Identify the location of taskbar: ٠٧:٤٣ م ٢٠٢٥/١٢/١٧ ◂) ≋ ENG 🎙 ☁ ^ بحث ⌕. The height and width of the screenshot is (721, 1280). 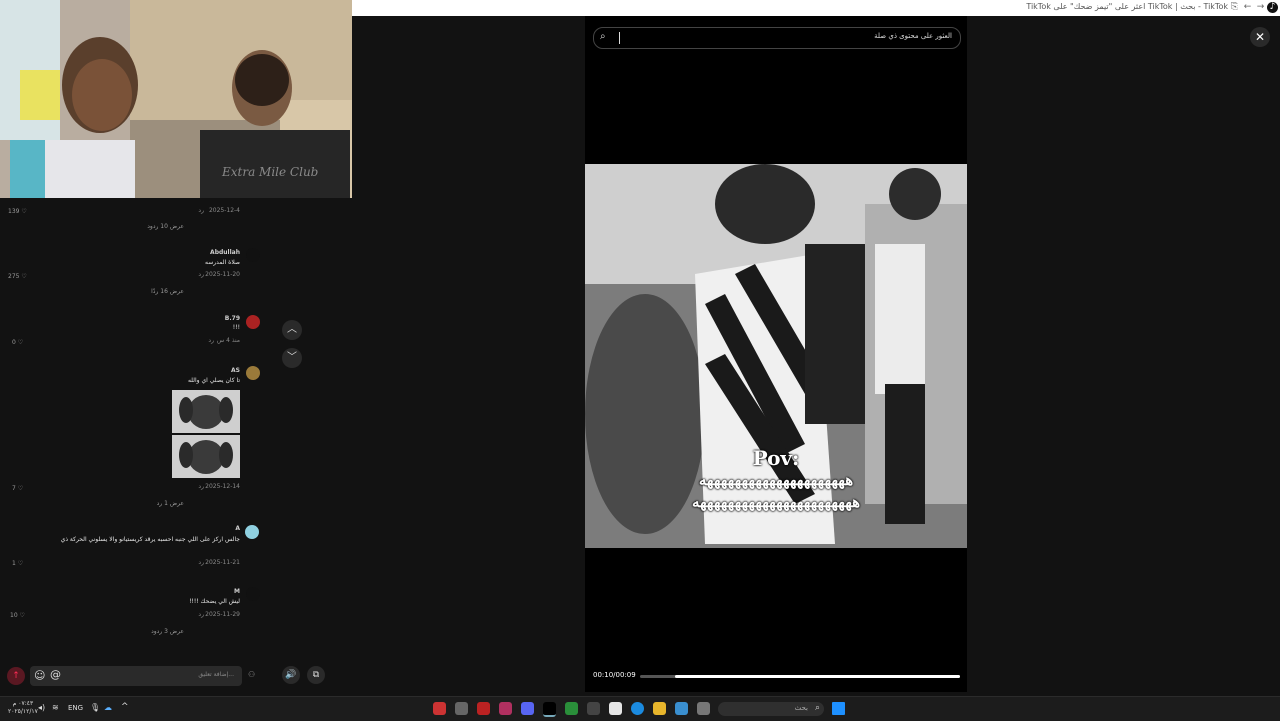
(640, 708).